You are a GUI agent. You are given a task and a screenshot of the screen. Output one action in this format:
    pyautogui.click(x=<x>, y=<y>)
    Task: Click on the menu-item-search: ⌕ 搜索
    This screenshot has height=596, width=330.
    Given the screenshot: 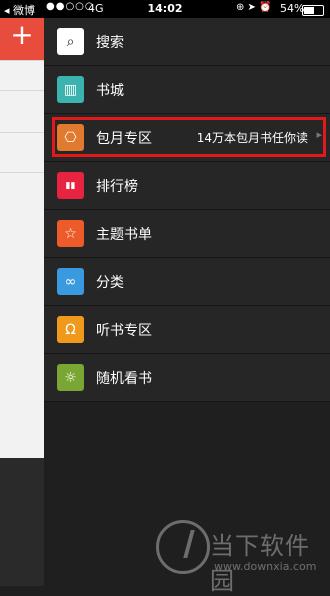 What is the action you would take?
    pyautogui.click(x=187, y=42)
    